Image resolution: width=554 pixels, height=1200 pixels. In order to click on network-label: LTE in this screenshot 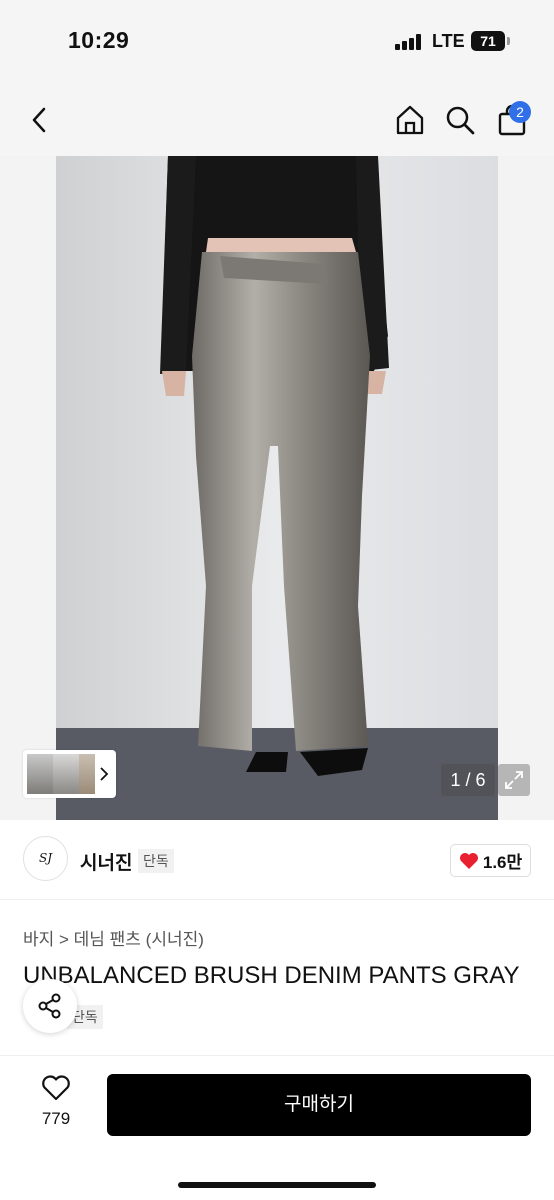, I will do `click(448, 41)`.